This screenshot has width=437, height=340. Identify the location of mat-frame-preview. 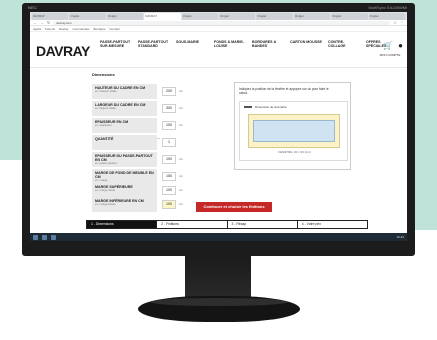
(294, 131).